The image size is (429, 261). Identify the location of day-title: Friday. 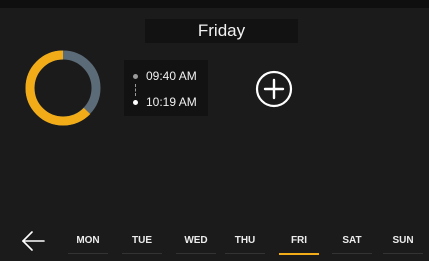
(221, 30).